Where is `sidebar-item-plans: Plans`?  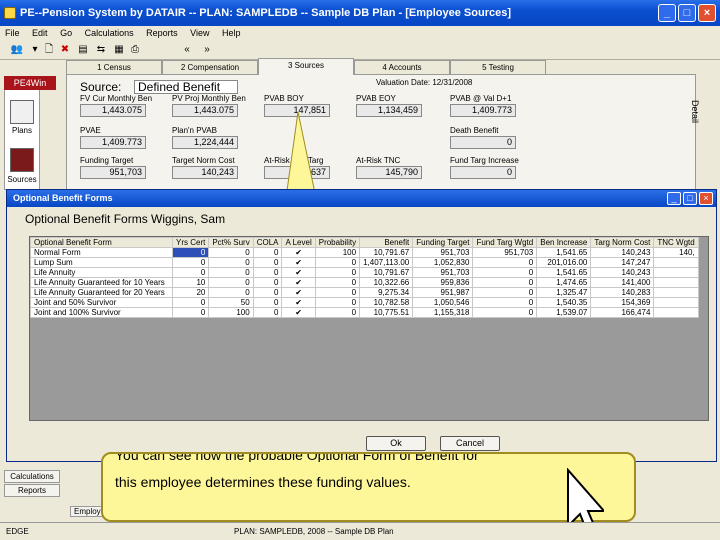
sidebar-item-plans: Plans is located at coordinates (22, 130).